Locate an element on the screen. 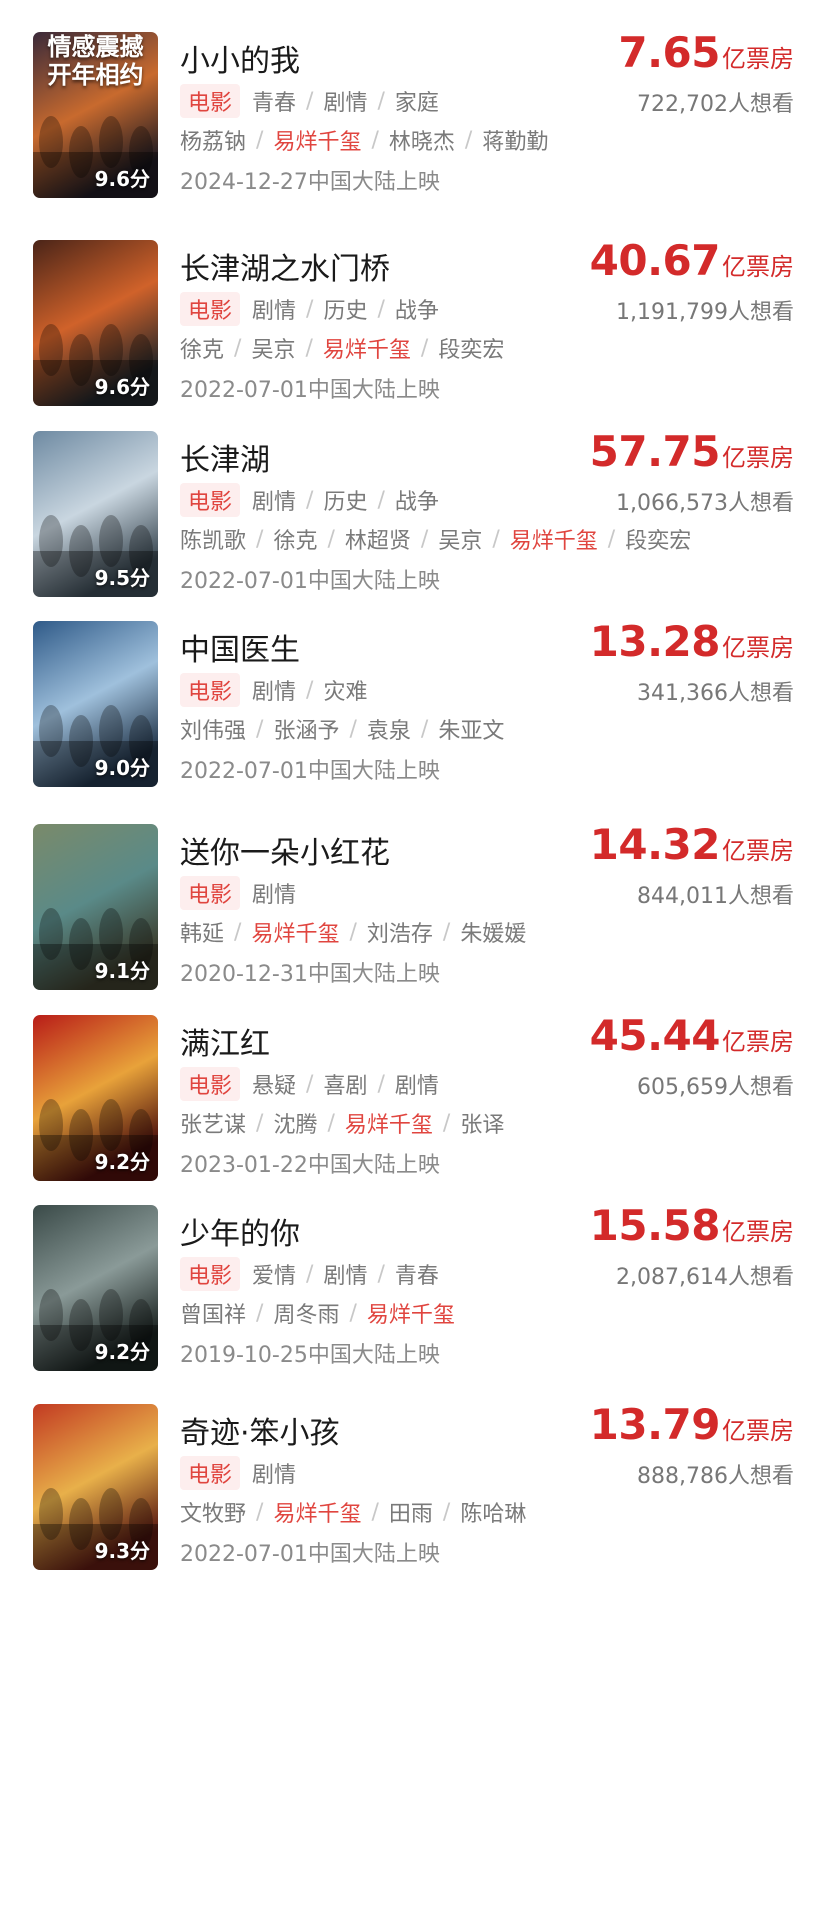 The image size is (828, 1908). release-date: 2022-07-01中国大陆上映 is located at coordinates (310, 390).